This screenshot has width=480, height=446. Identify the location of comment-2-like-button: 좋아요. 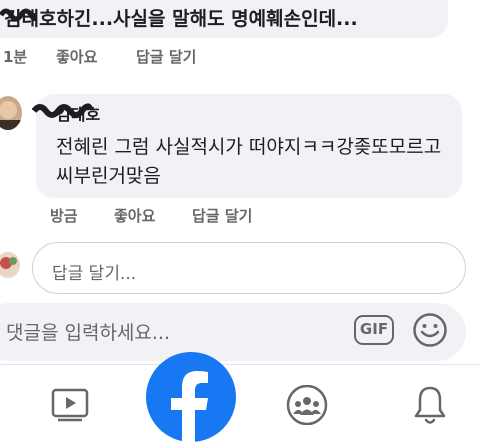
(134, 215).